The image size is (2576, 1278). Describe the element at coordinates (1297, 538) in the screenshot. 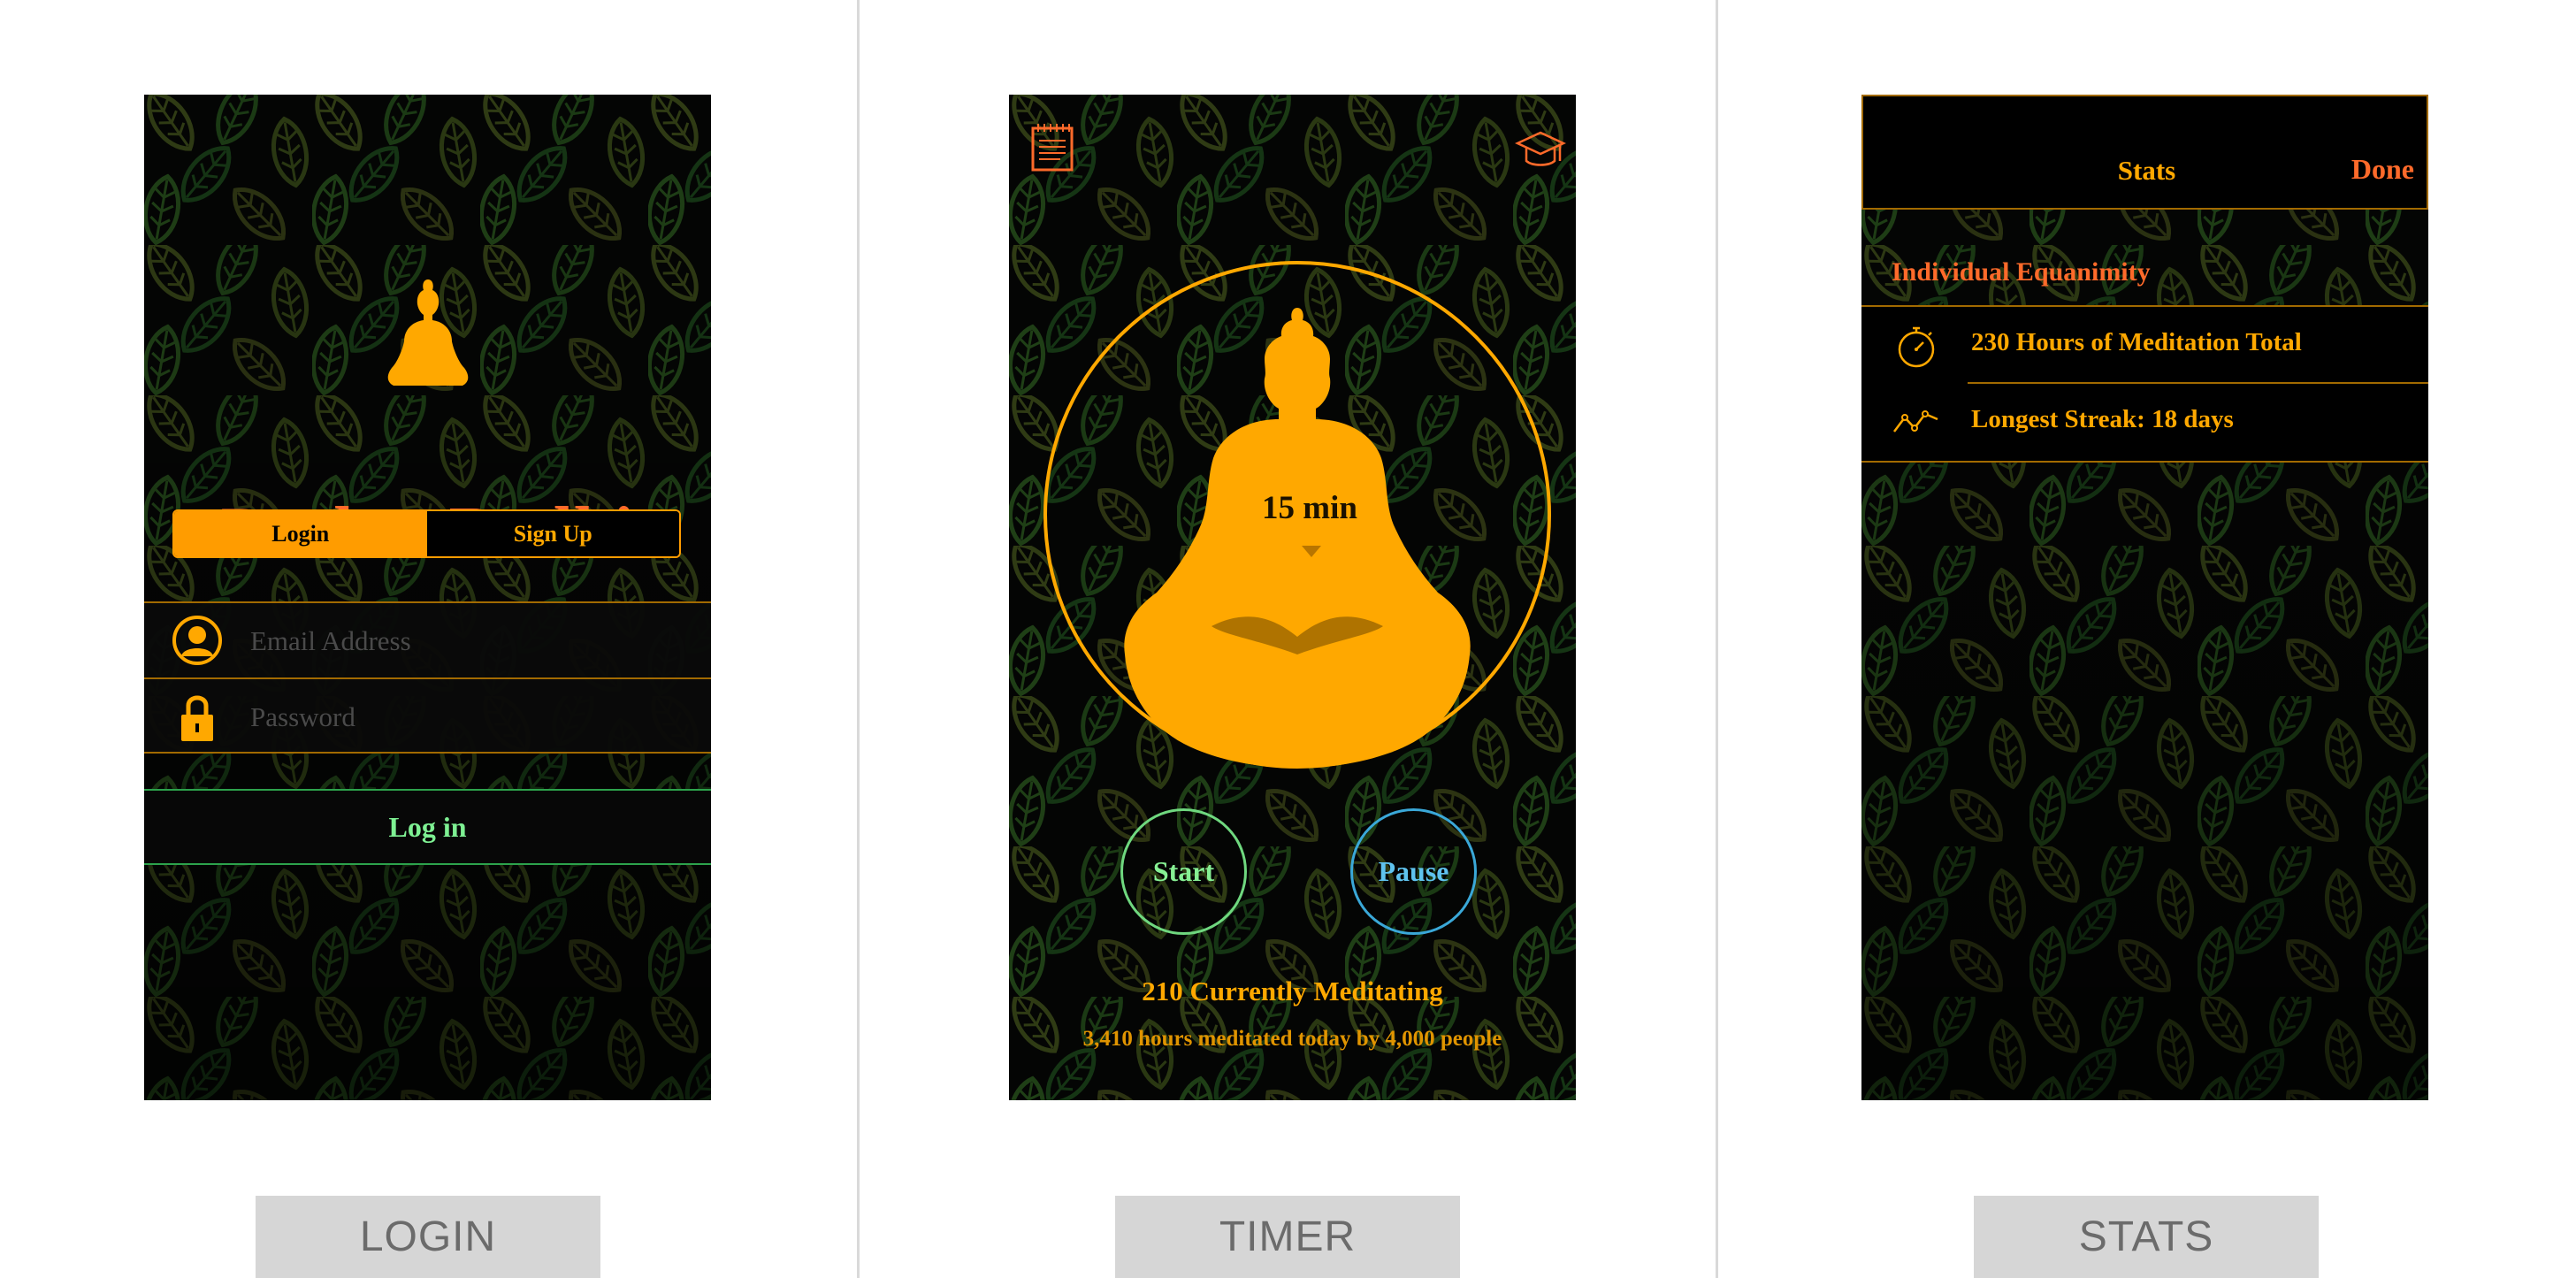

I see `buddha-silhouette` at that location.